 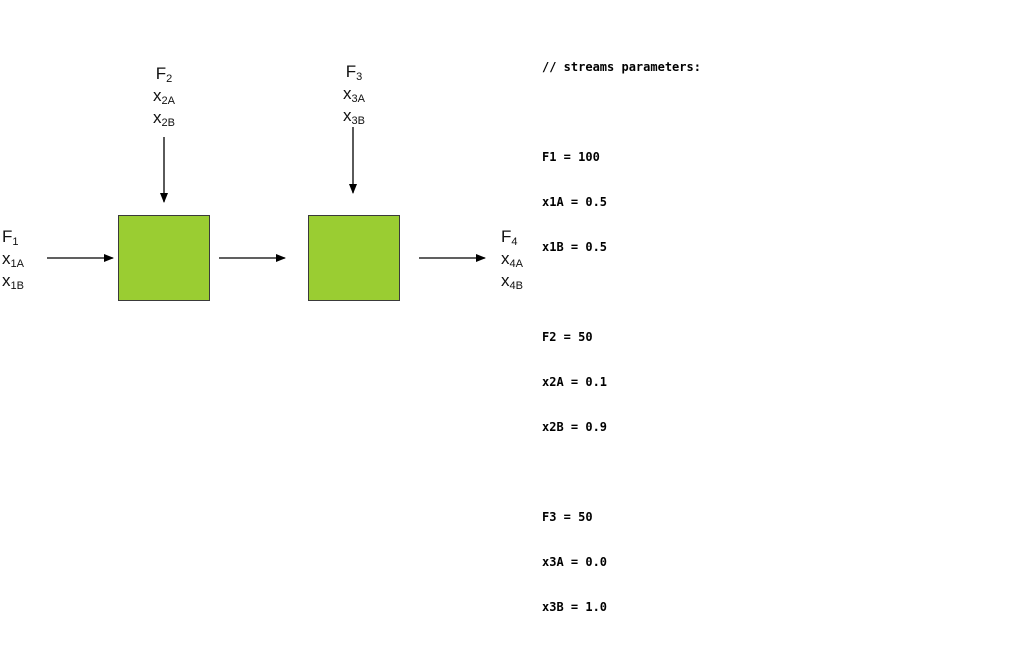 What do you see at coordinates (512, 281) in the screenshot?
I see `stream-4-xb: x4B` at bounding box center [512, 281].